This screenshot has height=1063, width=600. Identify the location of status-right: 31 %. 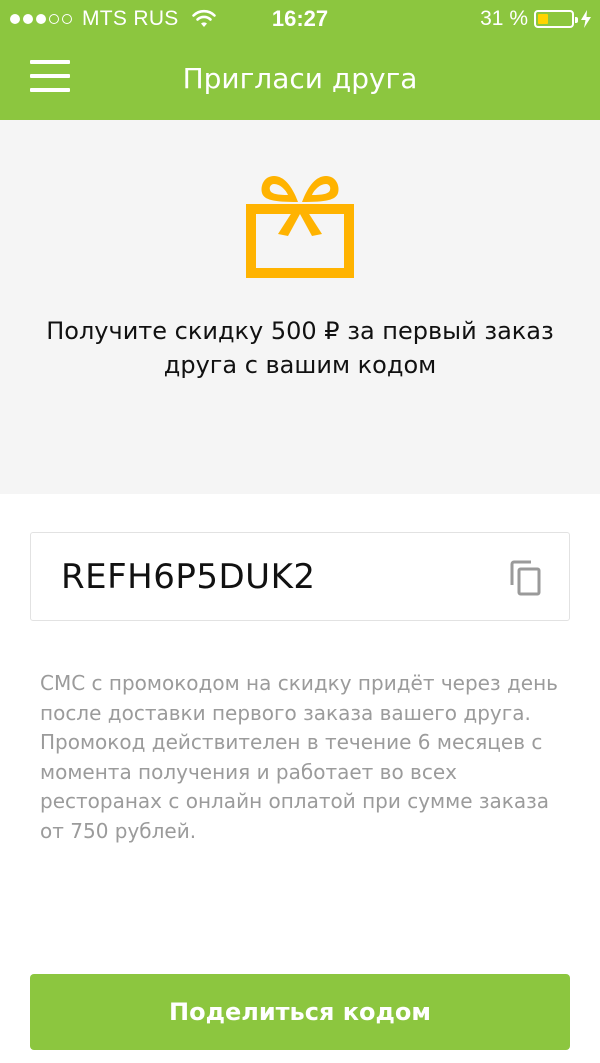
(536, 19).